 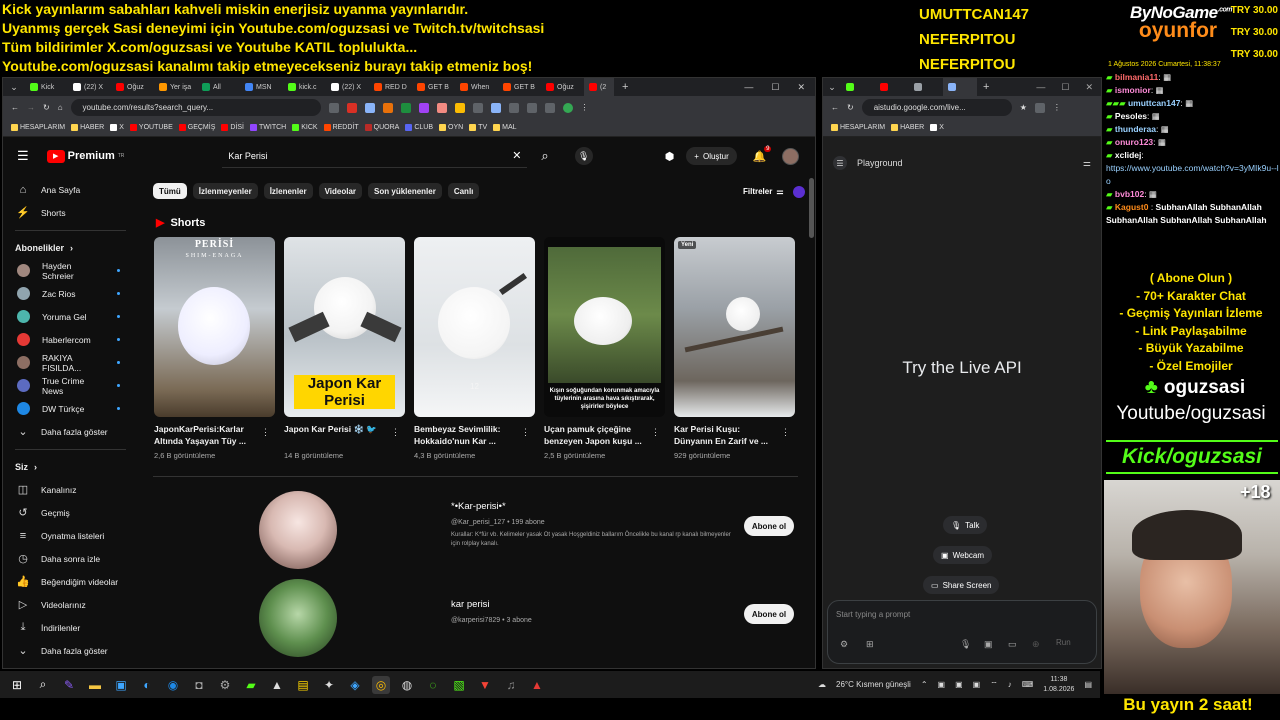 I want to click on short-title: Japon Kar Perisi ❄️ 🐦, so click(x=336, y=435).